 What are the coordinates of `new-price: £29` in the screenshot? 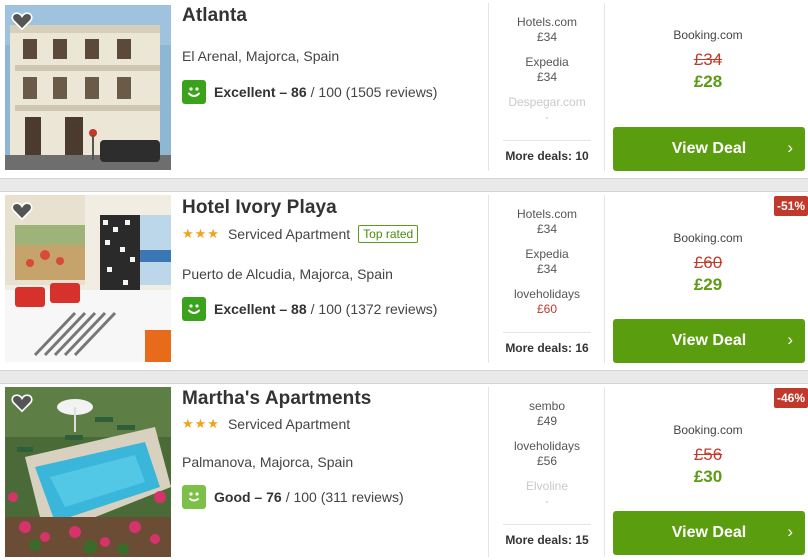 It's located at (708, 284).